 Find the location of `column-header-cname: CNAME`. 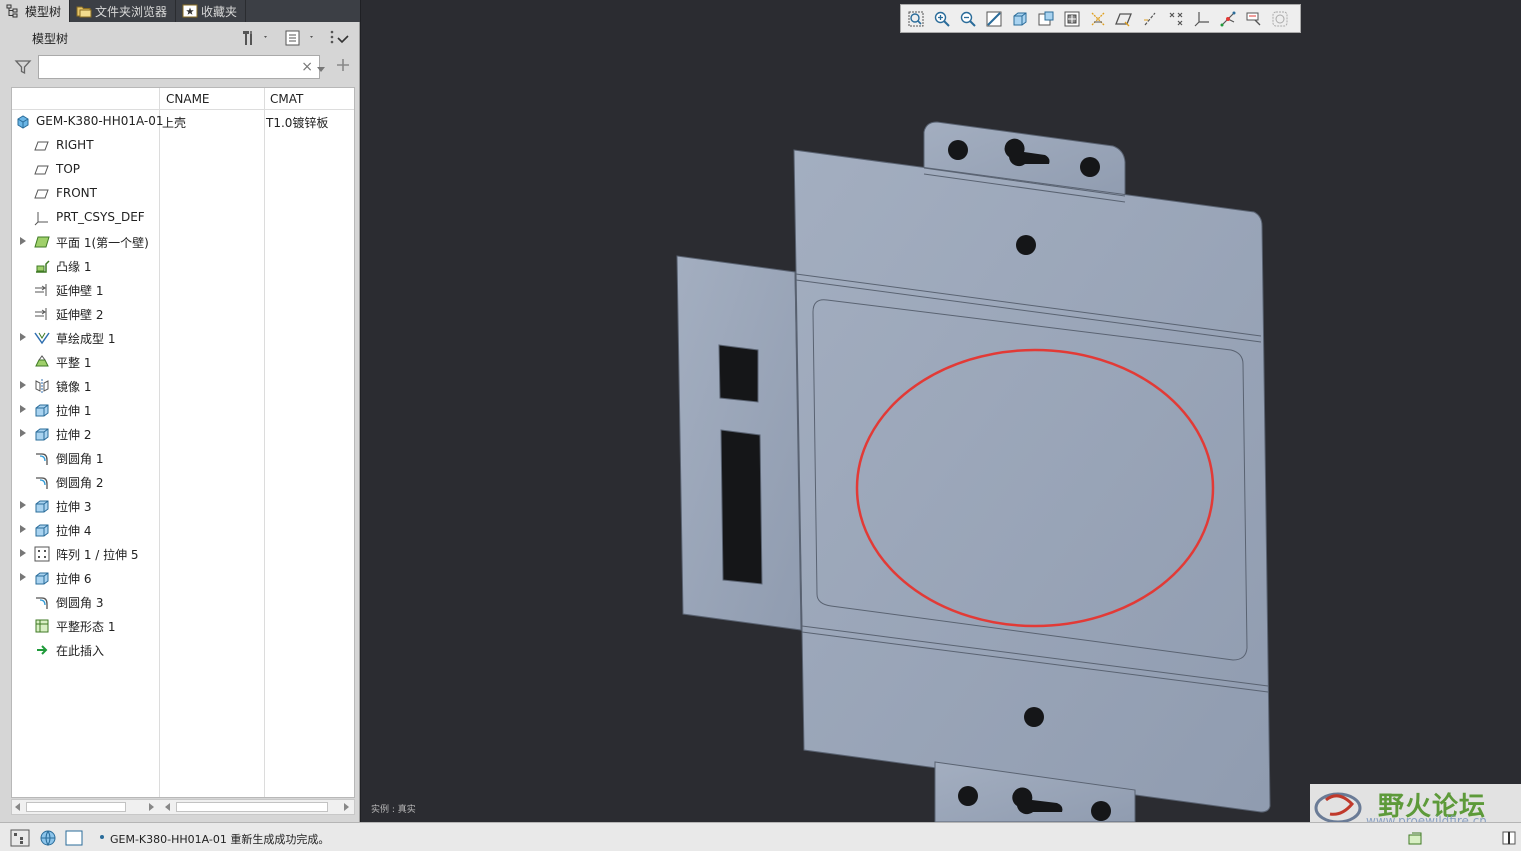

column-header-cname: CNAME is located at coordinates (188, 99).